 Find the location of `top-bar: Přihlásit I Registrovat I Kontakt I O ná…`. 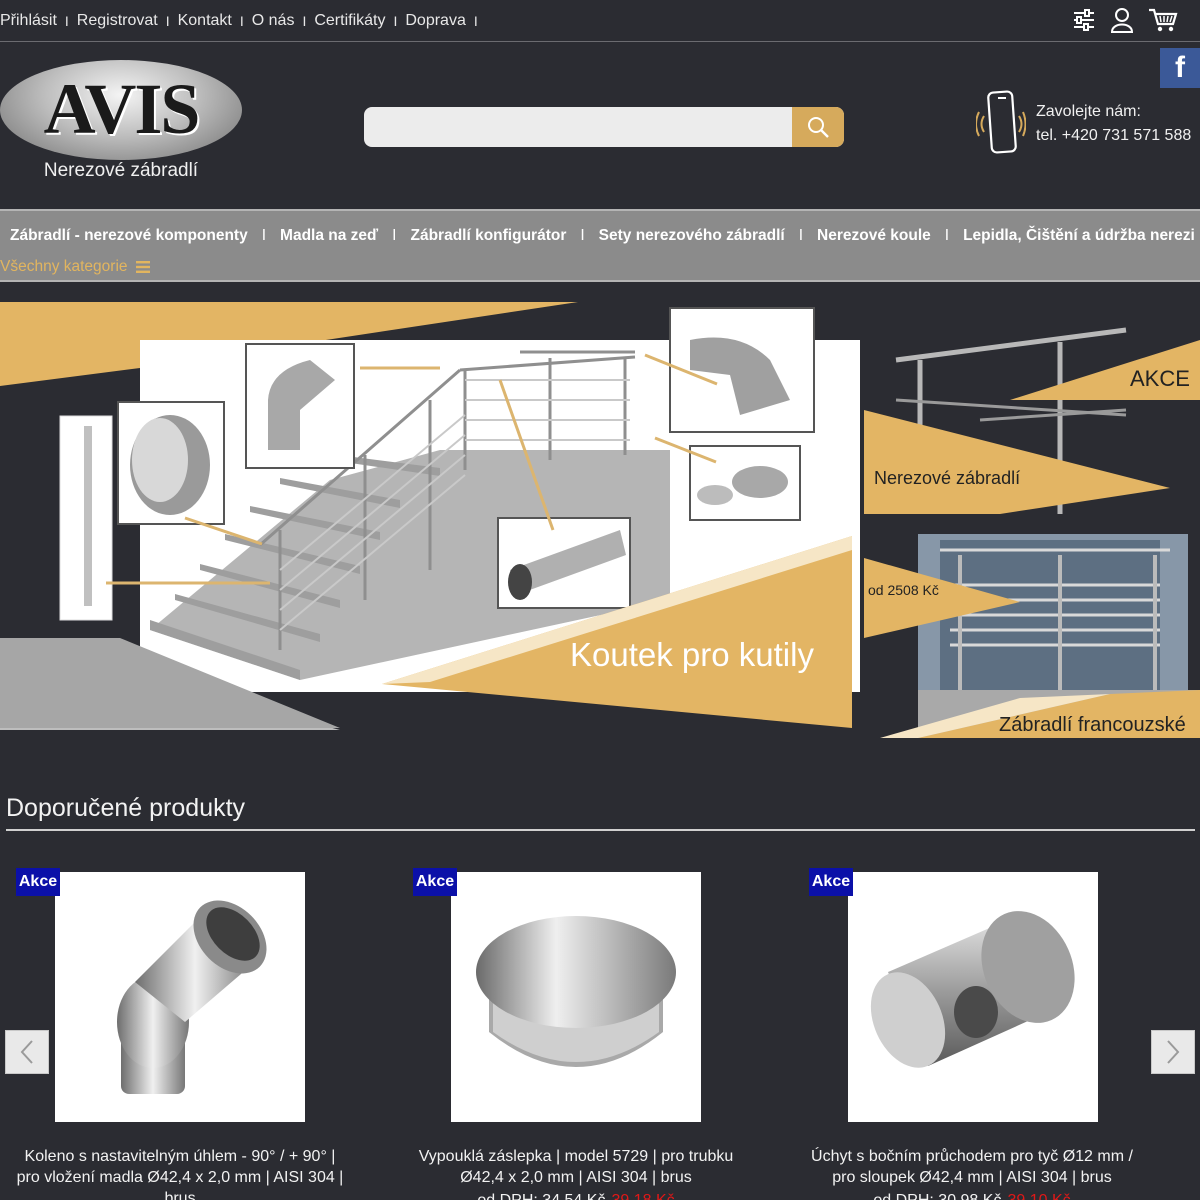

top-bar: Přihlásit I Registrovat I Kontakt I O ná… is located at coordinates (600, 21).